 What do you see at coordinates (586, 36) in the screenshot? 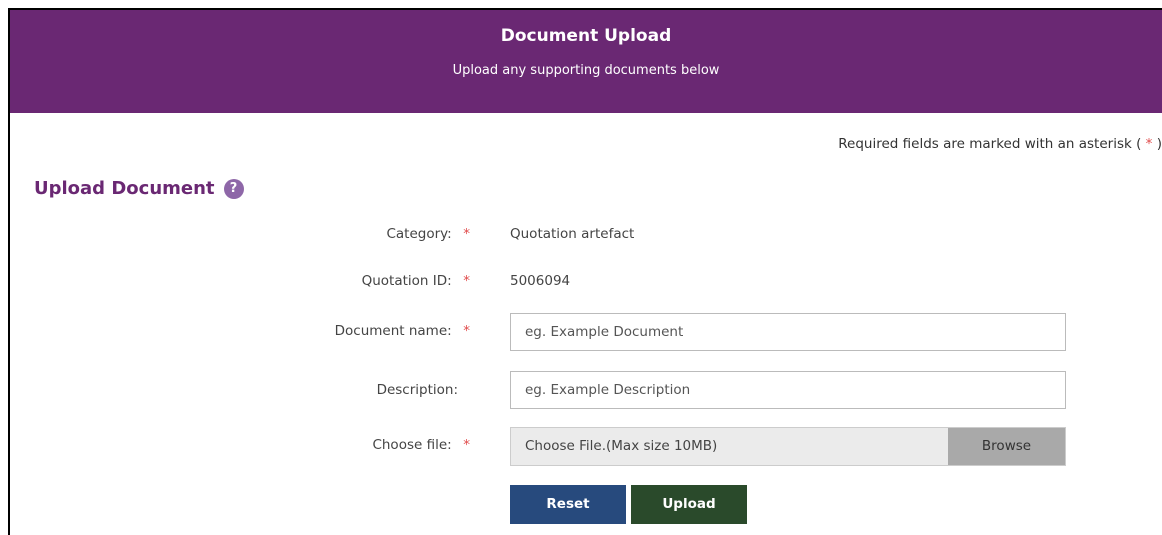
I see `page-title: Document Upload` at bounding box center [586, 36].